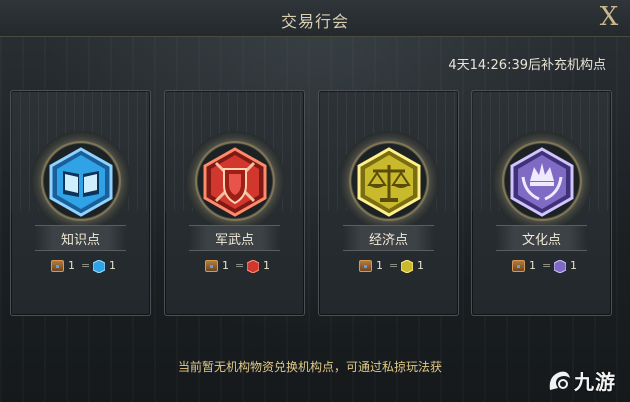 The height and width of the screenshot is (402, 630). I want to click on window-title: 交易行会, so click(314, 21).